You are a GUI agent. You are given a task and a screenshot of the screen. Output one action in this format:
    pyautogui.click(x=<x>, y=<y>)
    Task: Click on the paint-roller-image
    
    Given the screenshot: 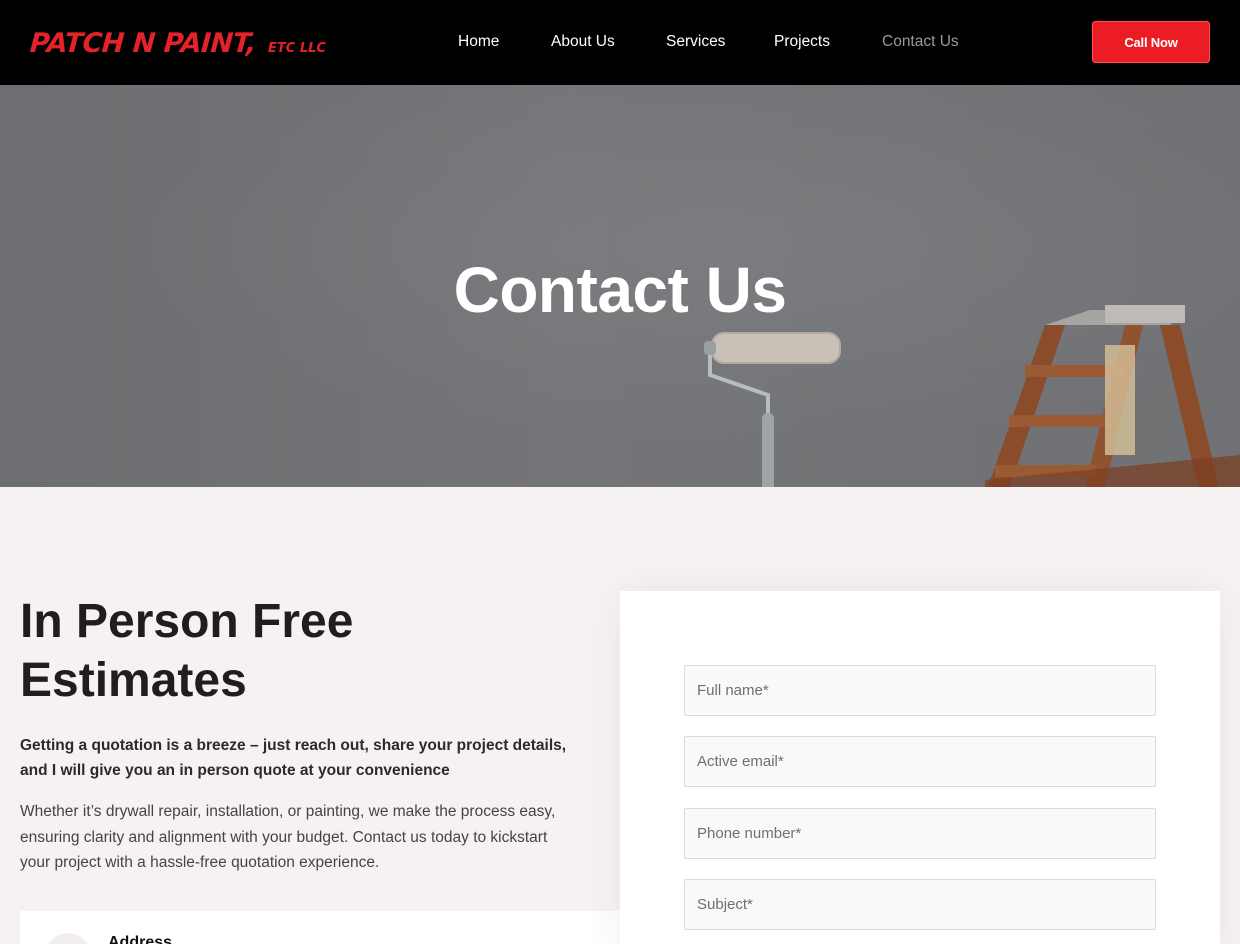 What is the action you would take?
    pyautogui.click(x=772, y=409)
    